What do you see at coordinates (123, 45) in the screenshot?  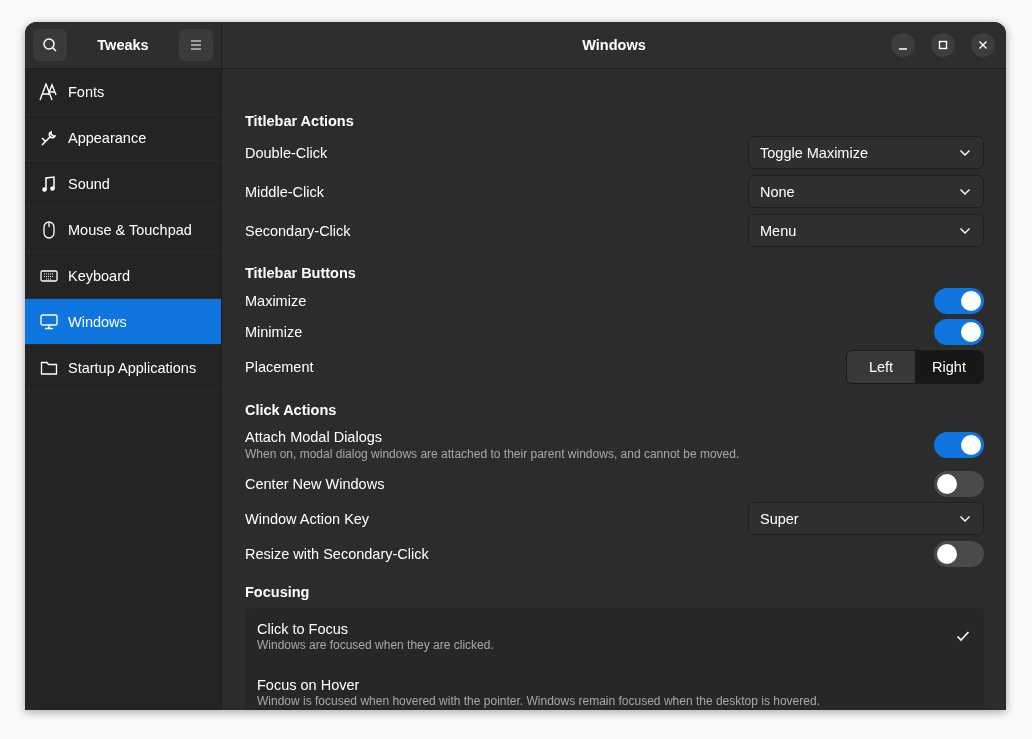 I see `sidebar-title: Tweaks` at bounding box center [123, 45].